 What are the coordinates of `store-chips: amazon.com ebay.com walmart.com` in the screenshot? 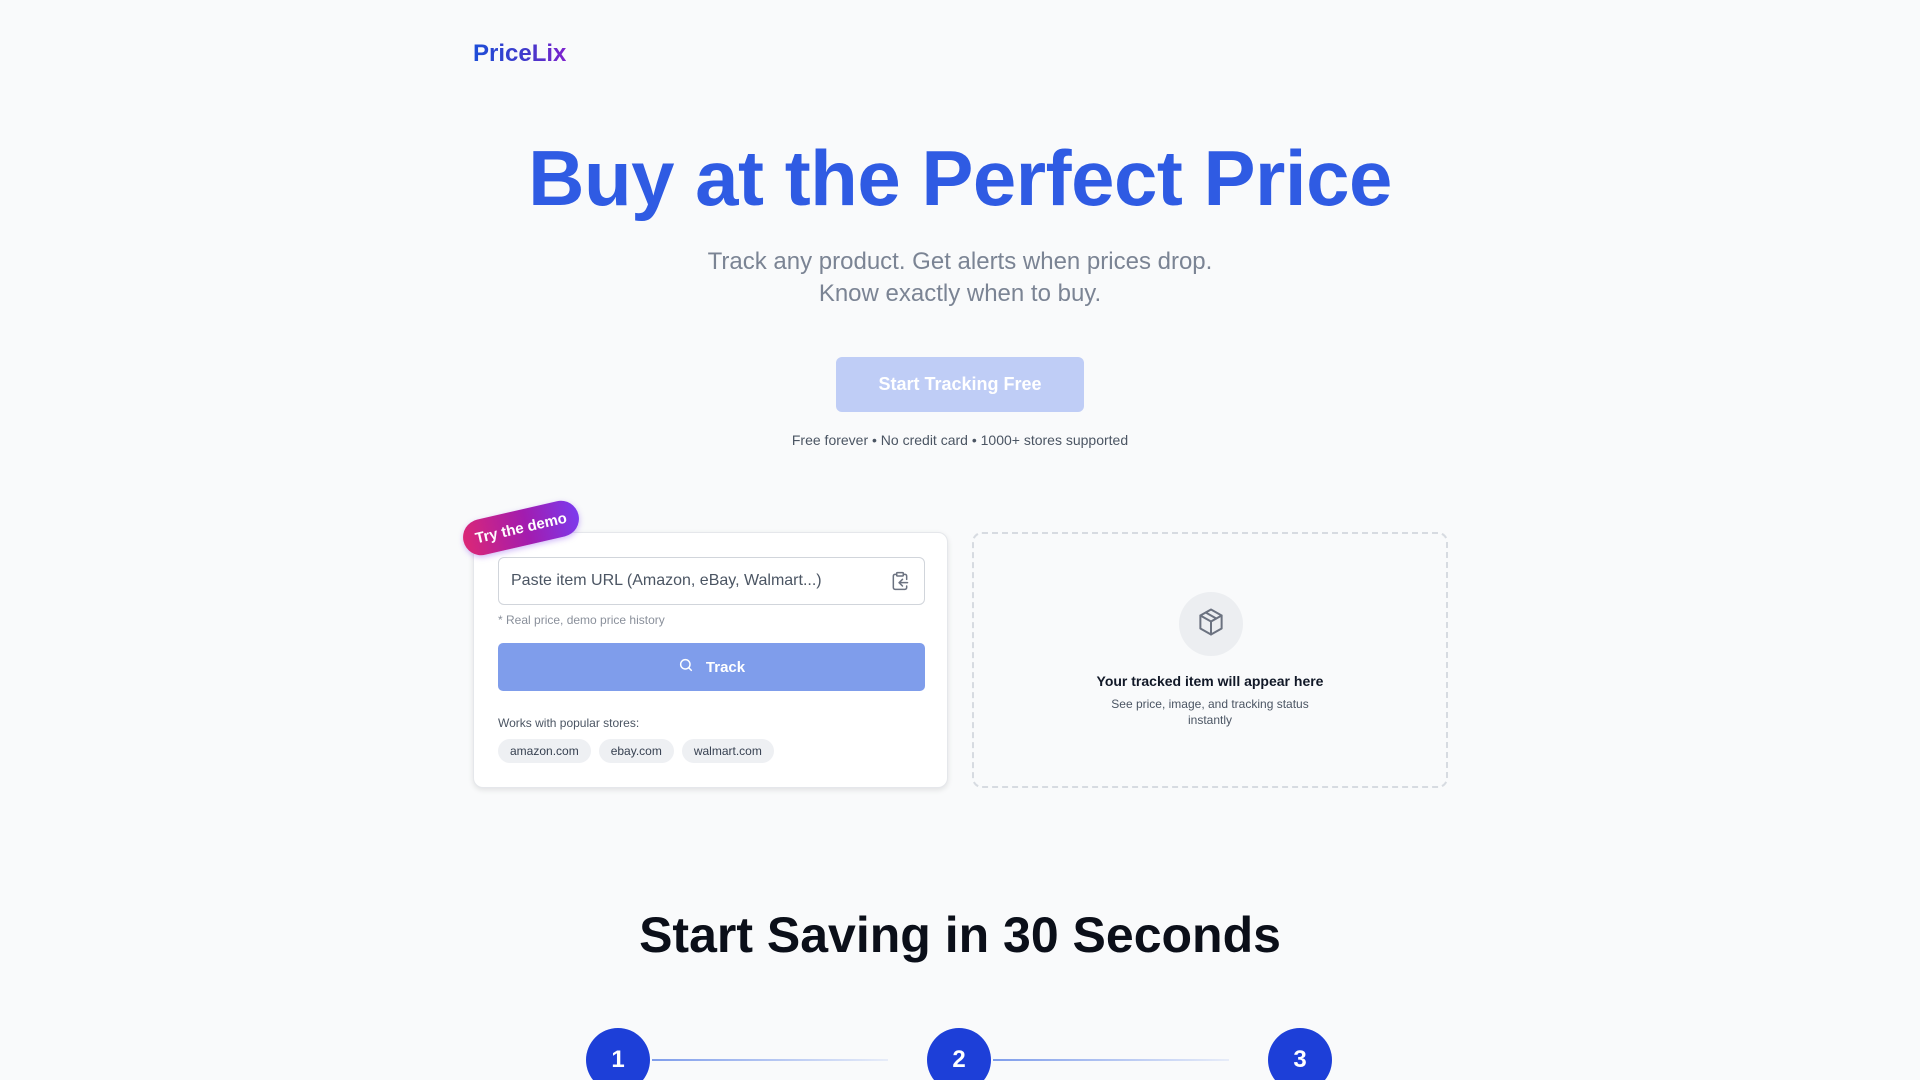 It's located at (636, 751).